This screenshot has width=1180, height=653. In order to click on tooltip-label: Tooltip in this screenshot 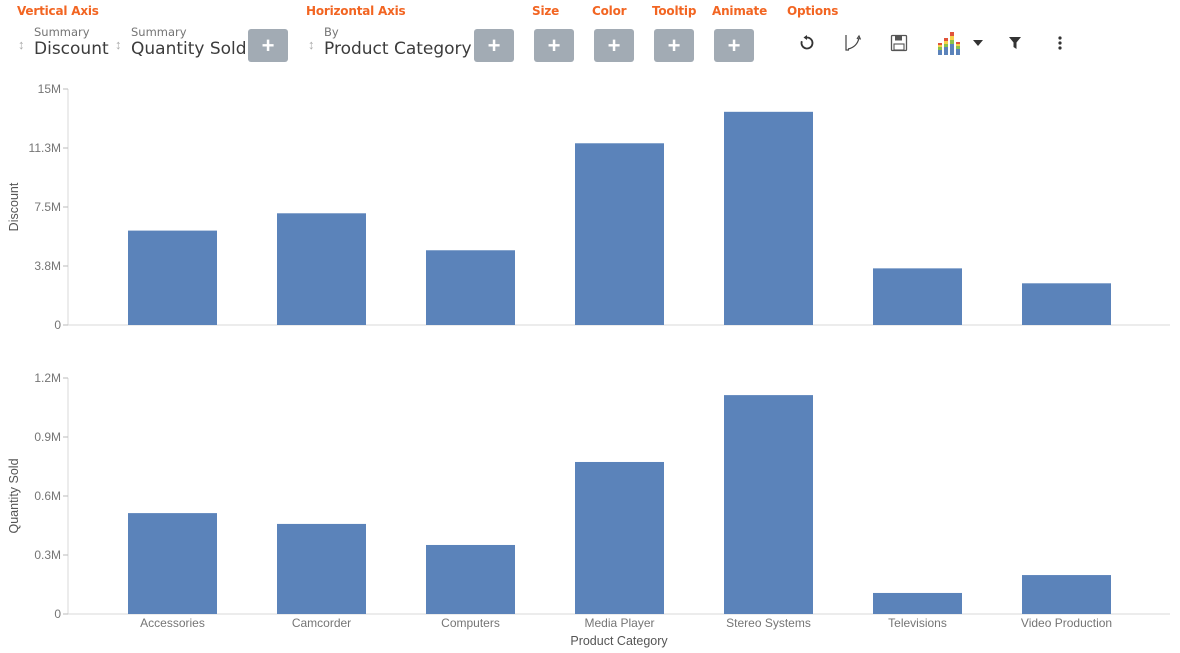, I will do `click(674, 11)`.